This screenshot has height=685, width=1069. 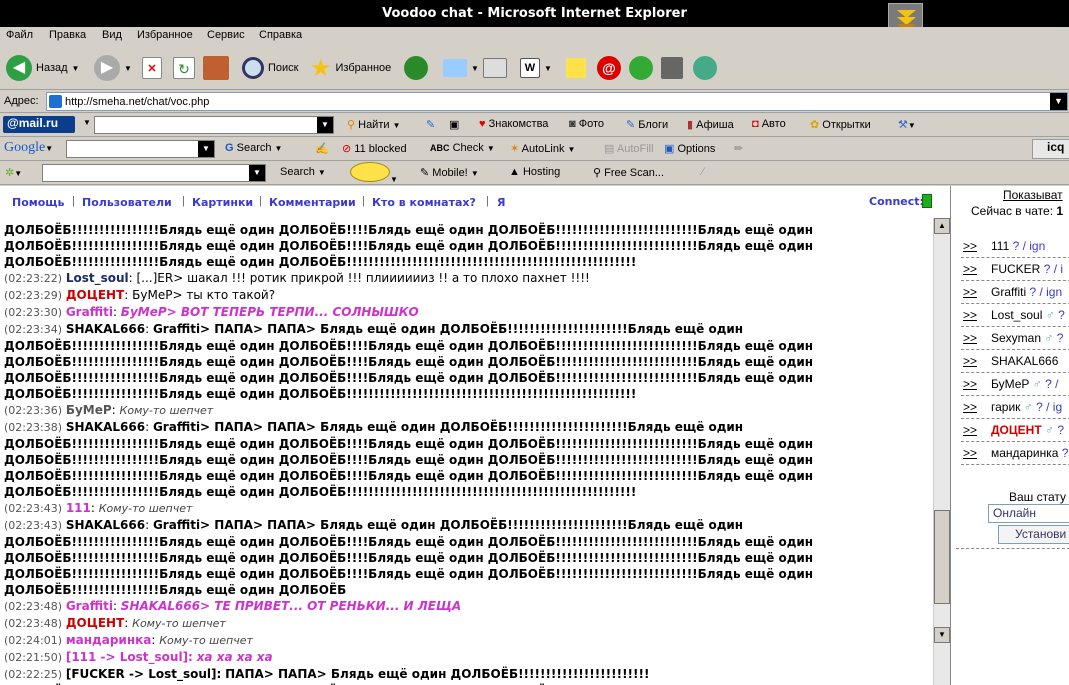 I want to click on user-row: >> мандаринка ?, so click(x=1015, y=454).